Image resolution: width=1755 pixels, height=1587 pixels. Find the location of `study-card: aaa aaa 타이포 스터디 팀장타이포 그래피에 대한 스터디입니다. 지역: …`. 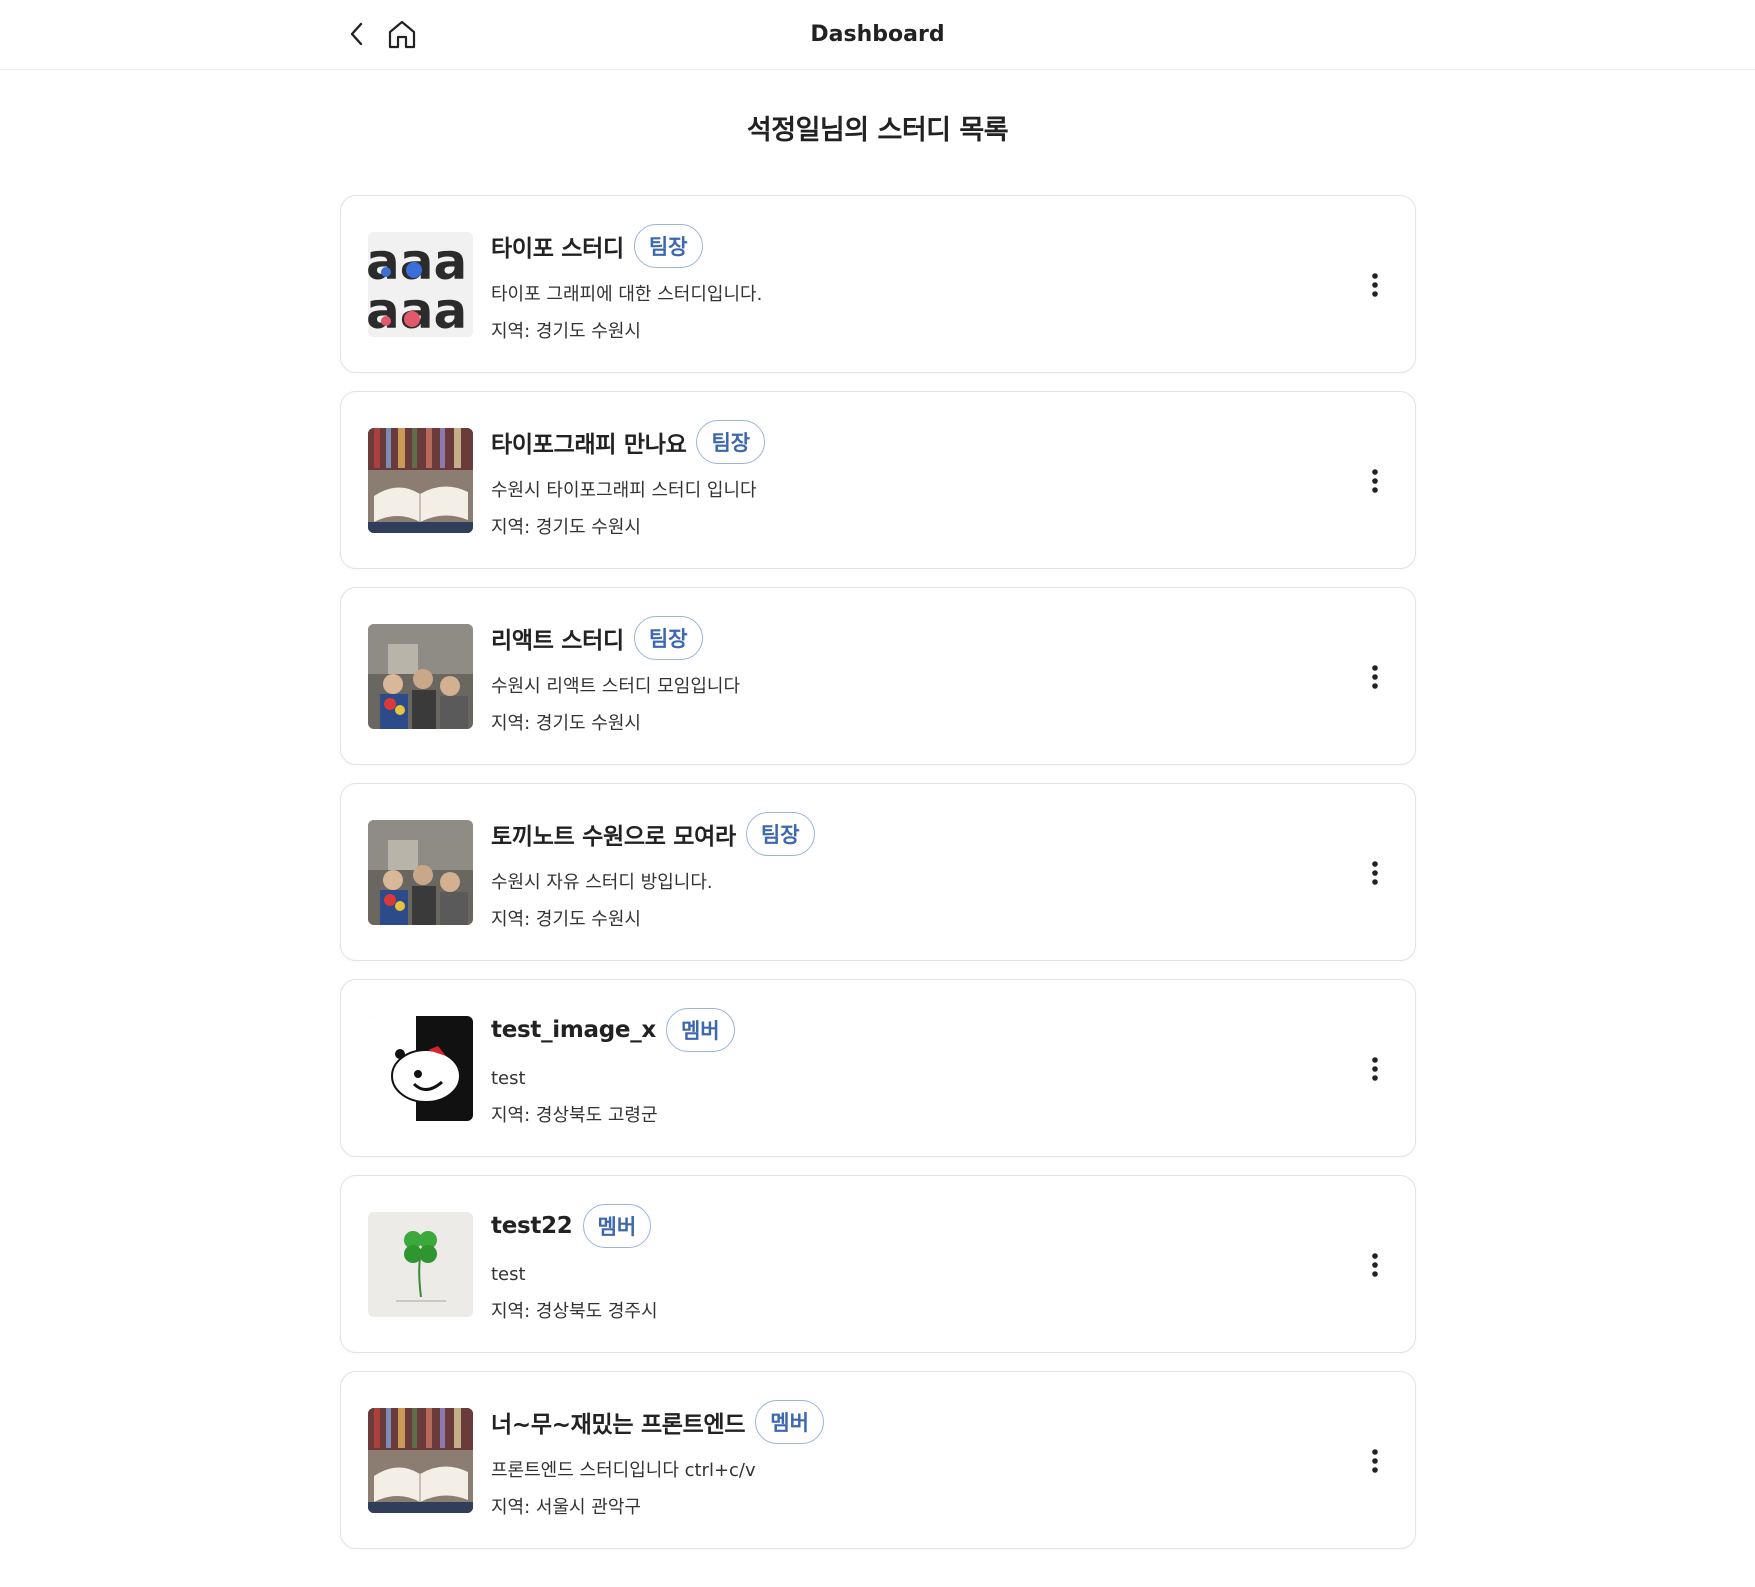

study-card: aaa aaa 타이포 스터디 팀장타이포 그래피에 대한 스터디입니다. 지역: … is located at coordinates (878, 284).